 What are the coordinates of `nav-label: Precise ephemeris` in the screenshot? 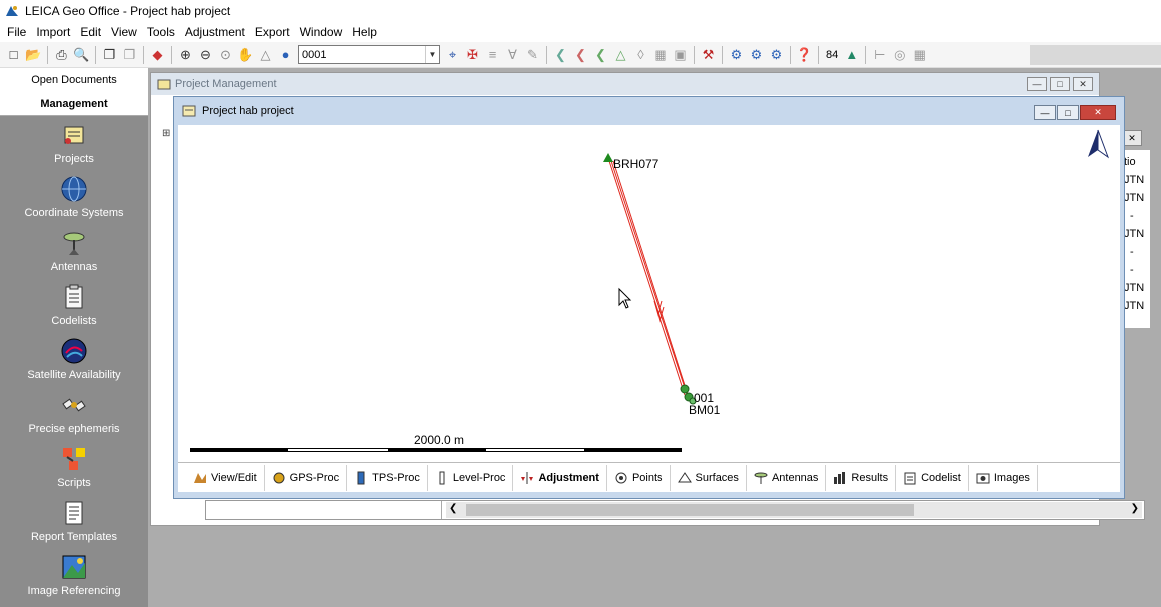 It's located at (74, 429).